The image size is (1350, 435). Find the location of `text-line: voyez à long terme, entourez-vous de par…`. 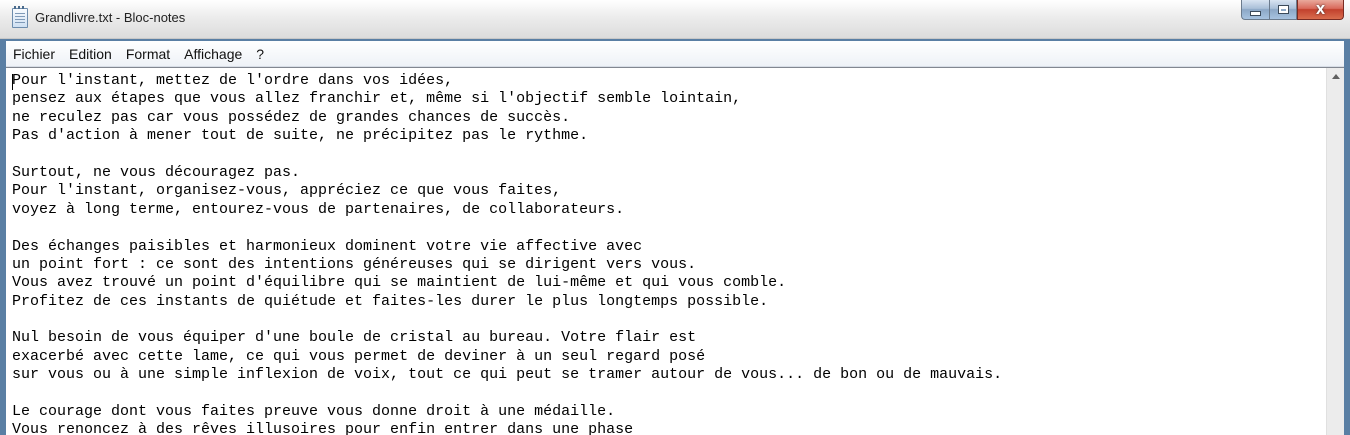

text-line: voyez à long terme, entourez-vous de par… is located at coordinates (318, 209).